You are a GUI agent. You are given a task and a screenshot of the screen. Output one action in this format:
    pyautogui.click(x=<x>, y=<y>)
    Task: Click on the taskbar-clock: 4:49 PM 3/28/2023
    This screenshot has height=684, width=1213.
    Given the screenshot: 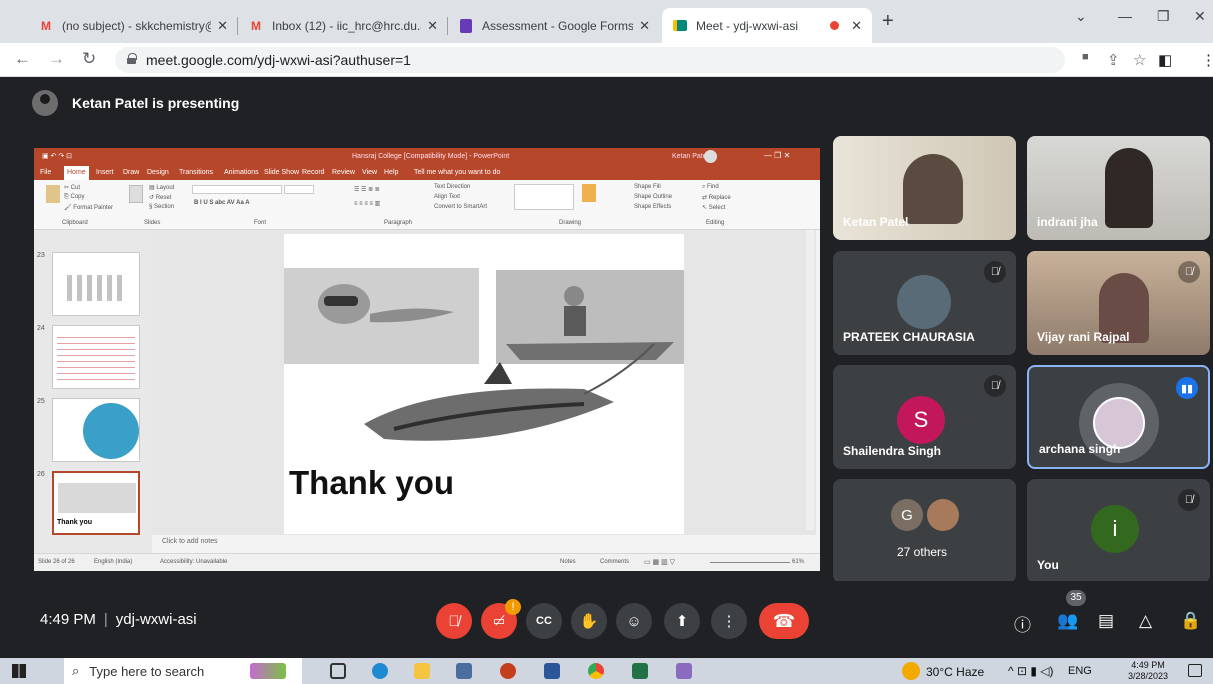 What is the action you would take?
    pyautogui.click(x=1148, y=671)
    